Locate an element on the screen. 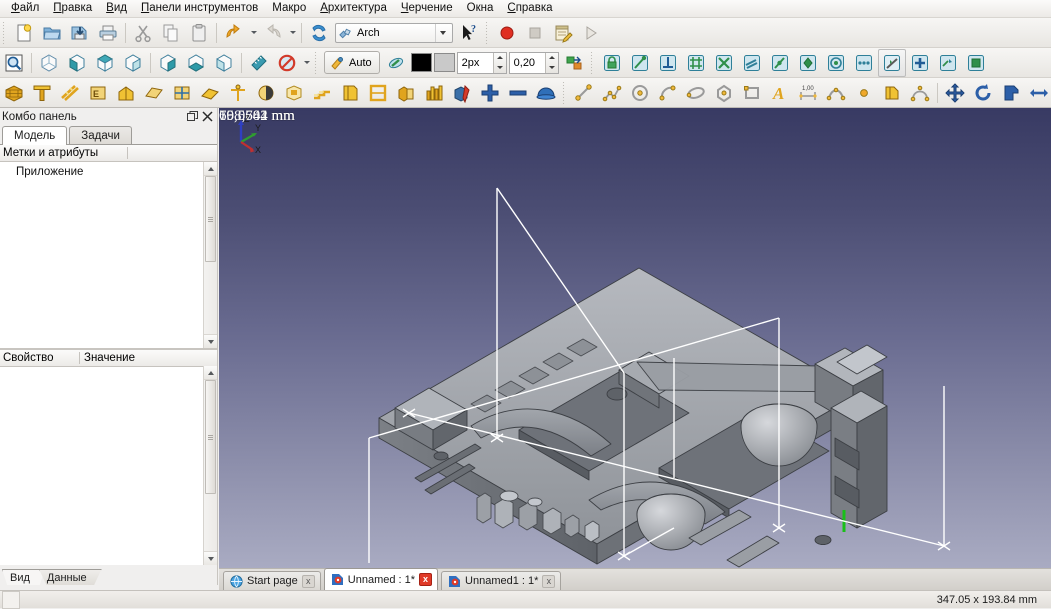 The image size is (1051, 609). undo-button is located at coordinates (234, 33).